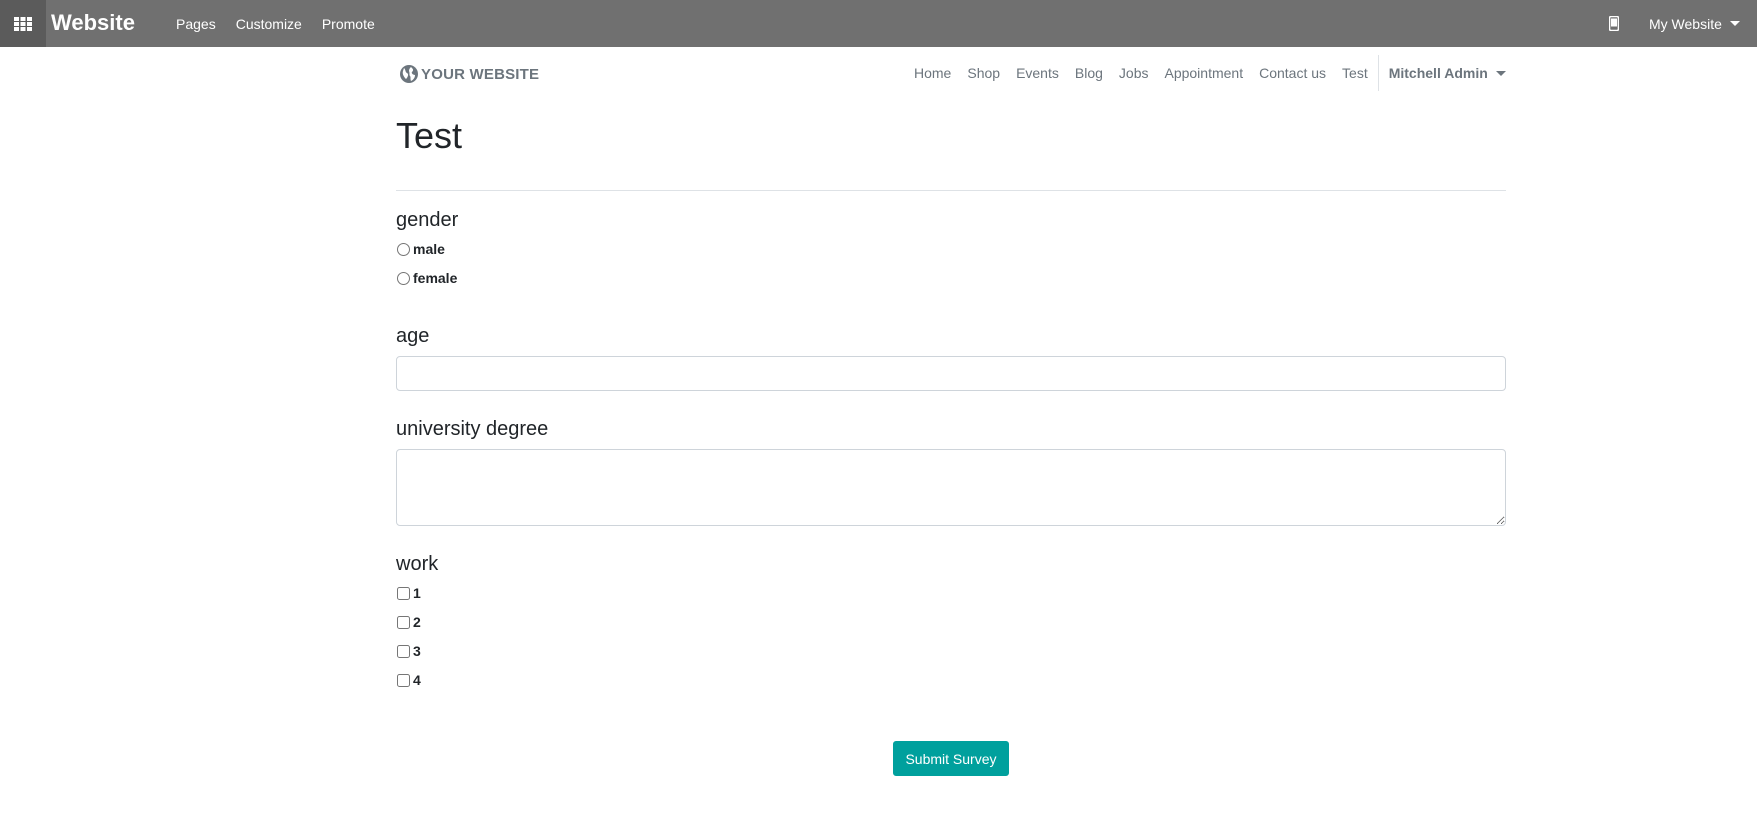 Image resolution: width=1757 pixels, height=831 pixels. Describe the element at coordinates (417, 564) in the screenshot. I see `question-work-title: work` at that location.